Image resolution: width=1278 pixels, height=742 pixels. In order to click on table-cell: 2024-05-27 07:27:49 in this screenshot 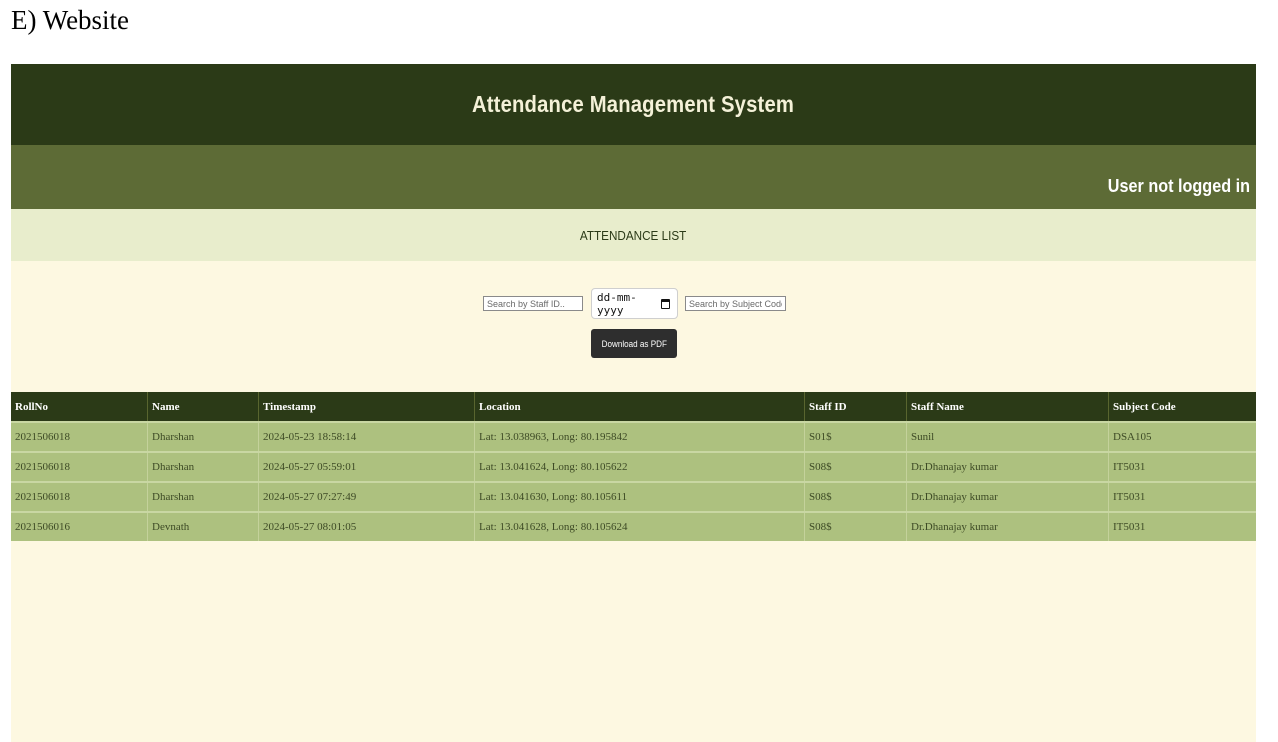, I will do `click(366, 496)`.